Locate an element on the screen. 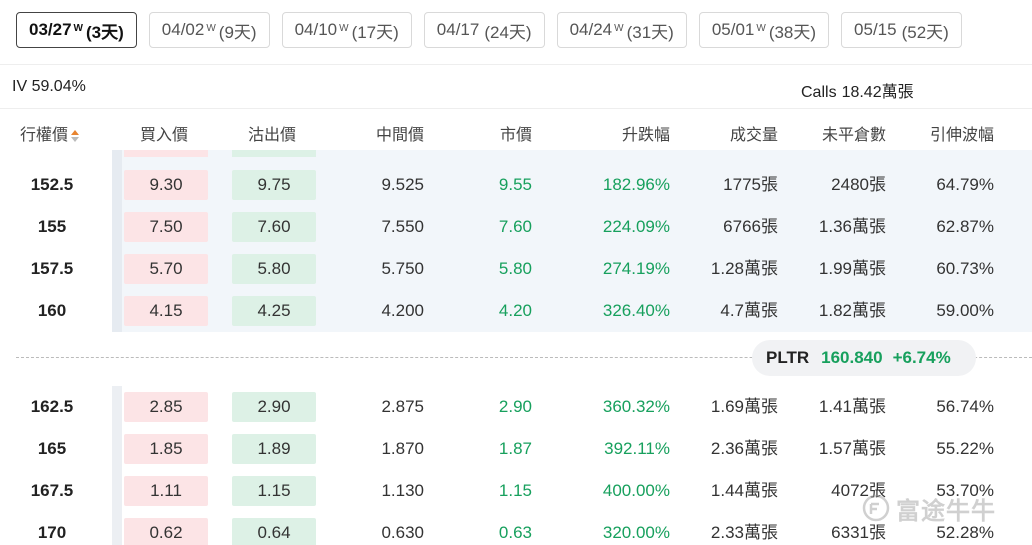 The width and height of the screenshot is (1032, 545). open-interest: 2480張 is located at coordinates (858, 184).